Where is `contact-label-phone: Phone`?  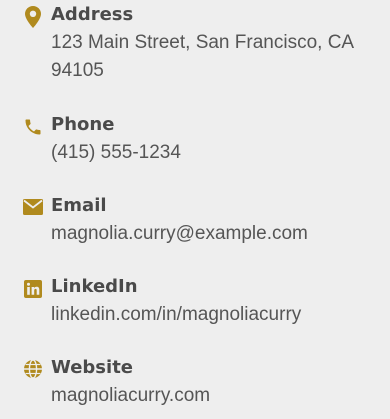 contact-label-phone: Phone is located at coordinates (83, 124).